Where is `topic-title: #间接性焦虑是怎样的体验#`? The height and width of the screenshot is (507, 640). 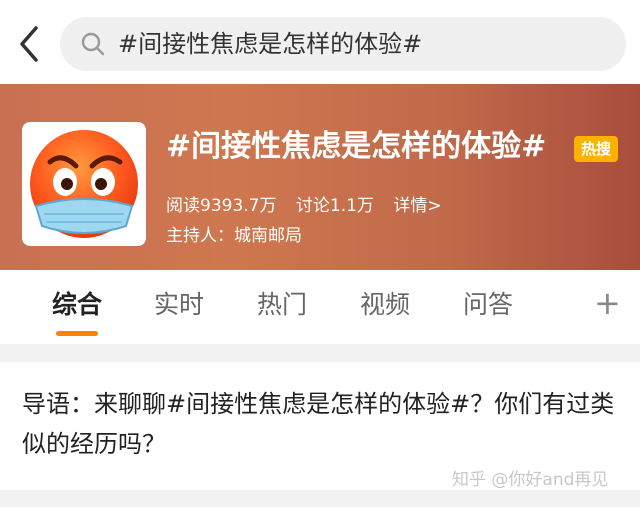 topic-title: #间接性焦虑是怎样的体验# is located at coordinates (356, 146).